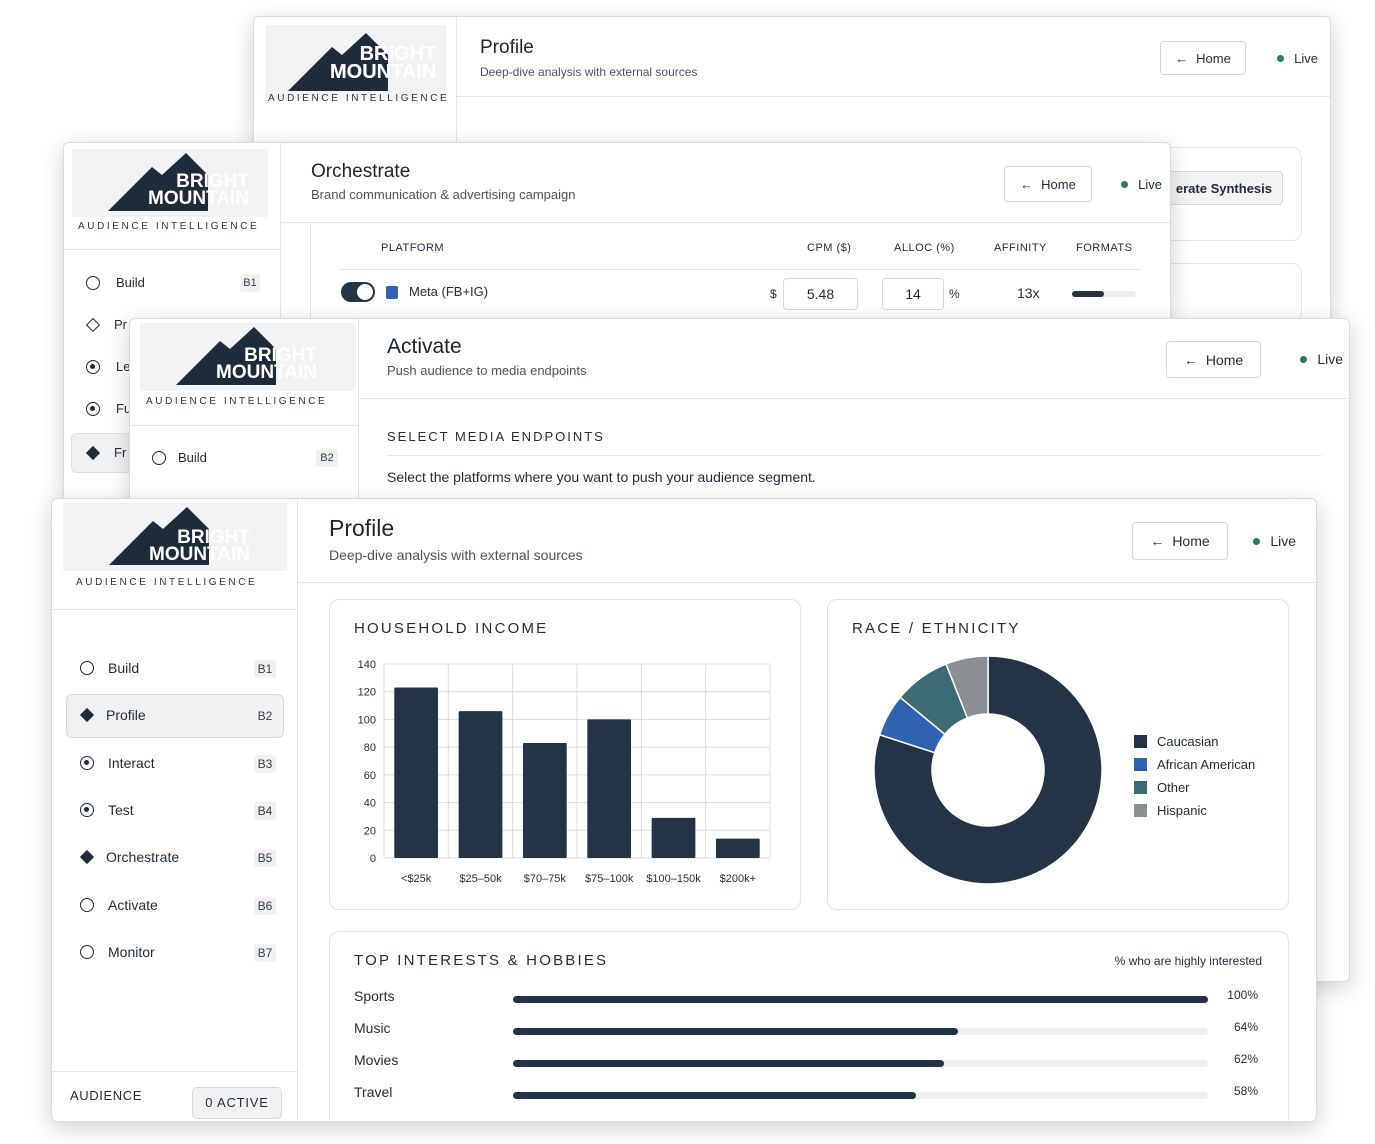 The height and width of the screenshot is (1144, 1375). I want to click on interest-percent: 100%, so click(1242, 995).